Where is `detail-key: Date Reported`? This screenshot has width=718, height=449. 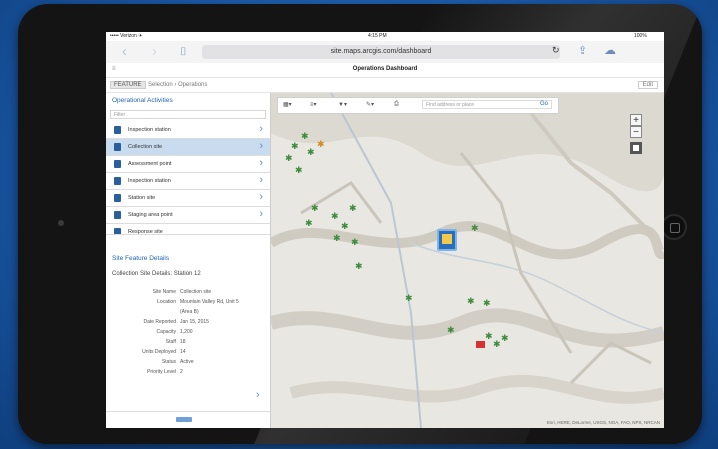
detail-key: Date Reported is located at coordinates (159, 322).